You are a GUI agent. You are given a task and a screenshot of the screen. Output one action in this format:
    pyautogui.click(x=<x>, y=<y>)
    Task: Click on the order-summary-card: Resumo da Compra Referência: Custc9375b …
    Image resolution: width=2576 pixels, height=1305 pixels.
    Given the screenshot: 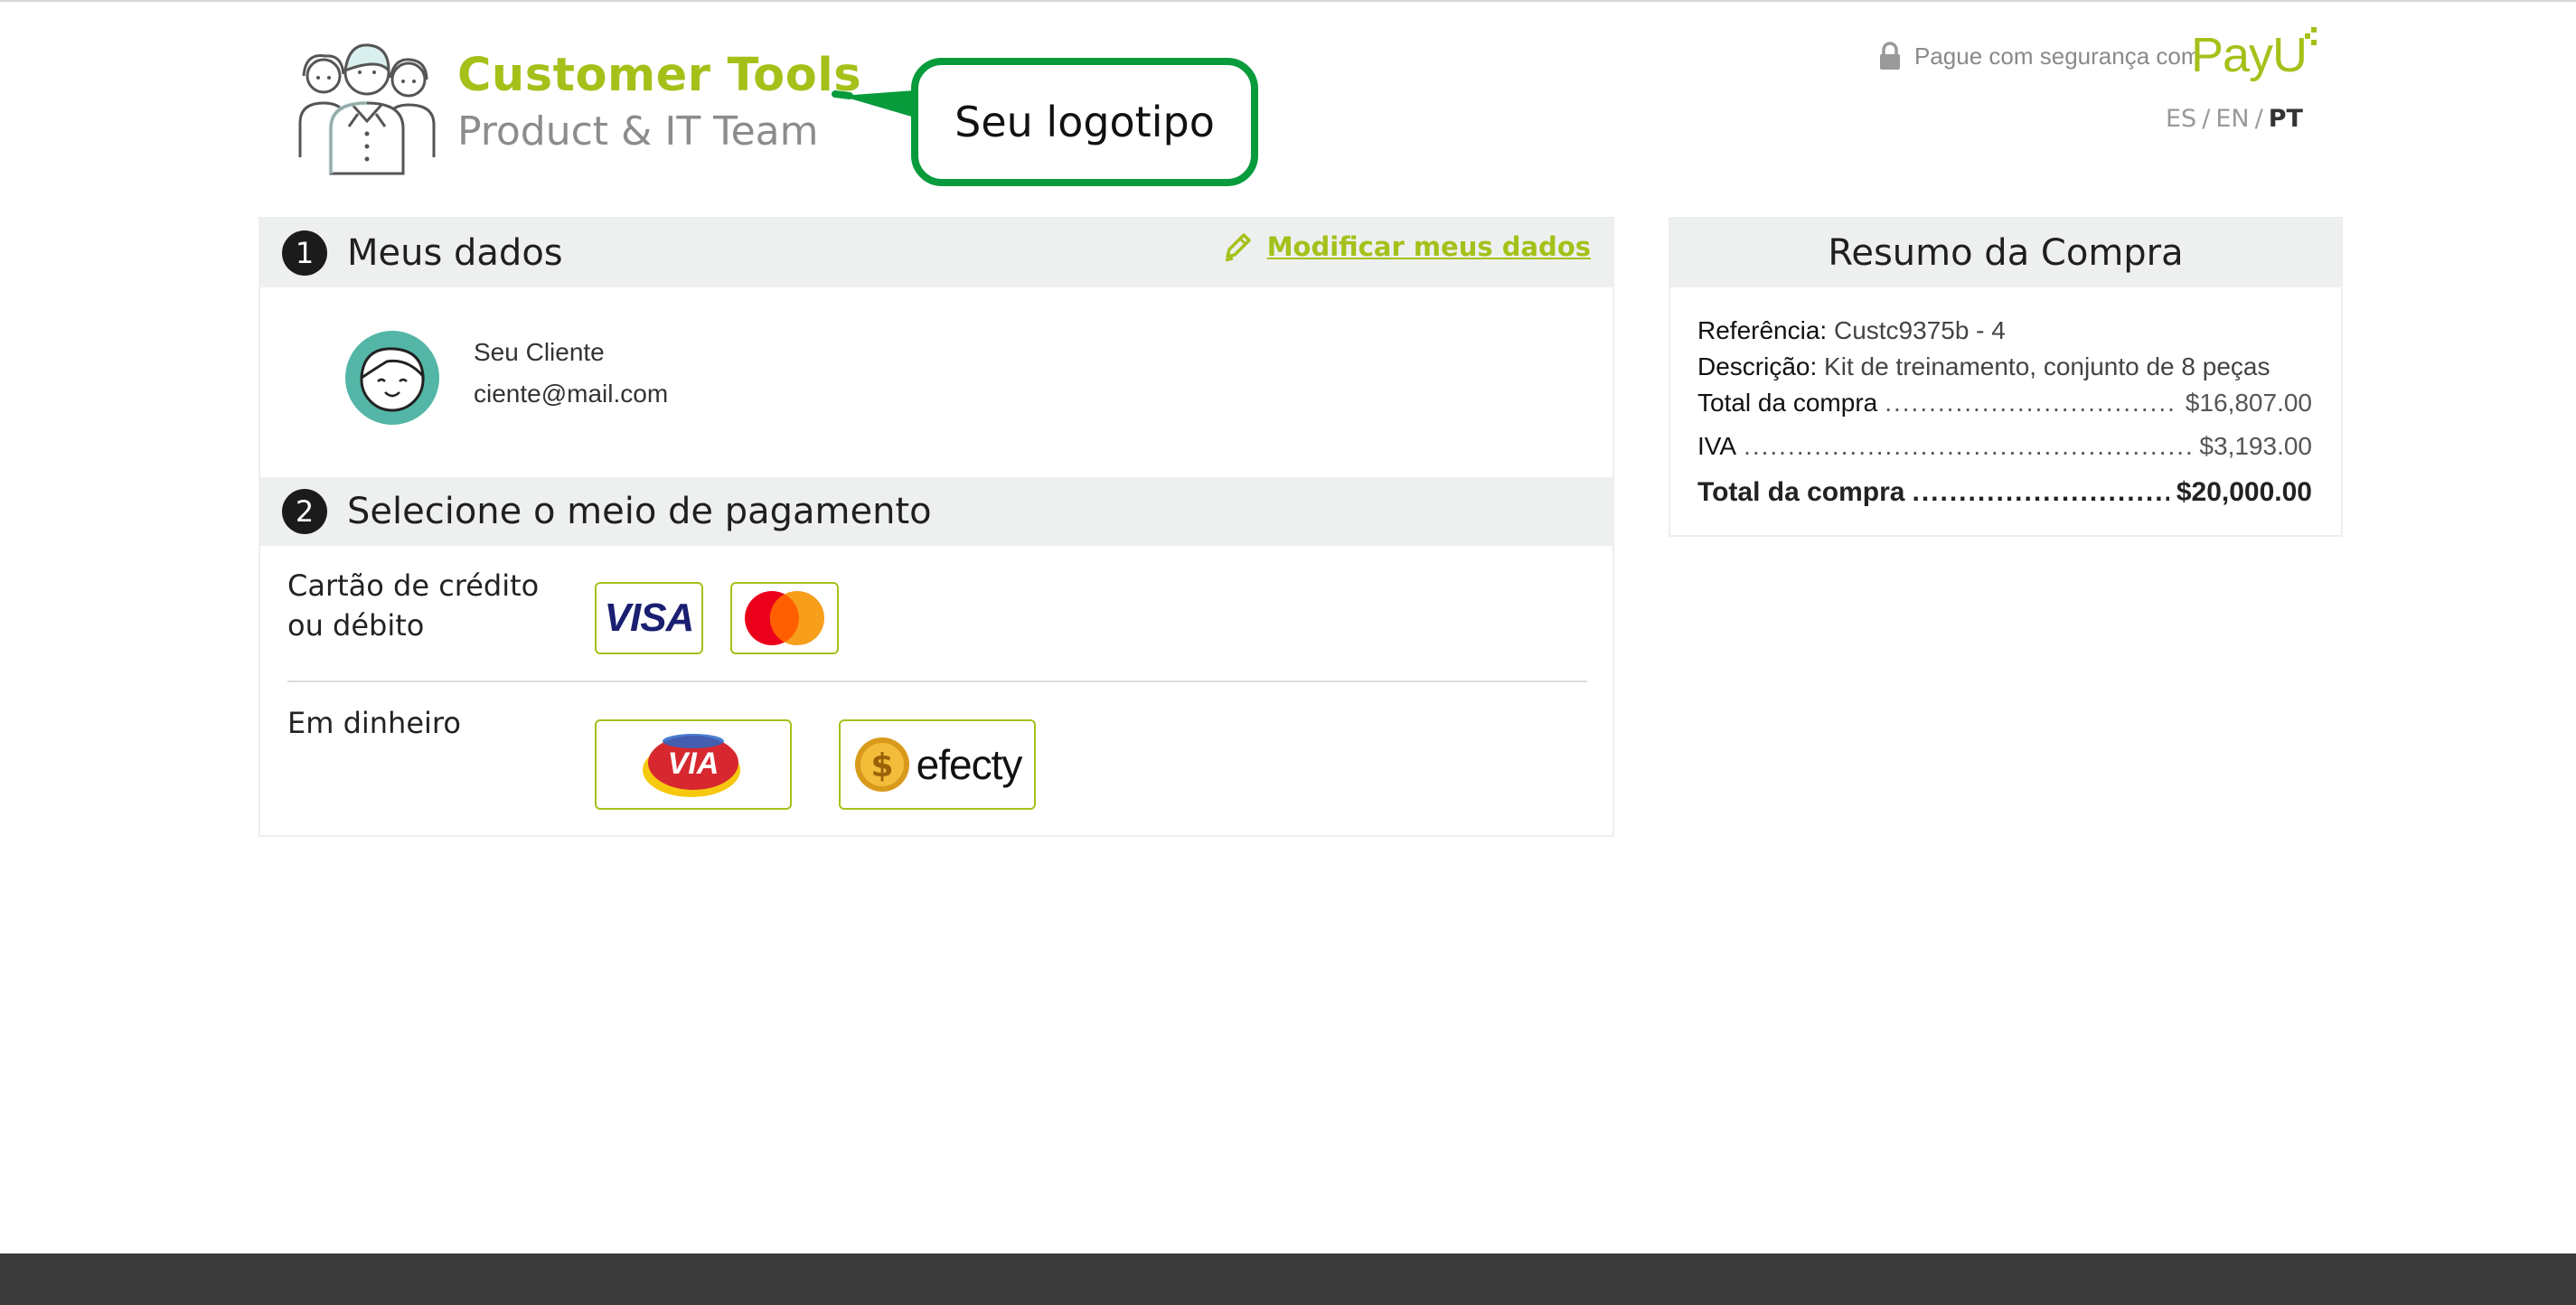 What is the action you would take?
    pyautogui.click(x=2006, y=377)
    